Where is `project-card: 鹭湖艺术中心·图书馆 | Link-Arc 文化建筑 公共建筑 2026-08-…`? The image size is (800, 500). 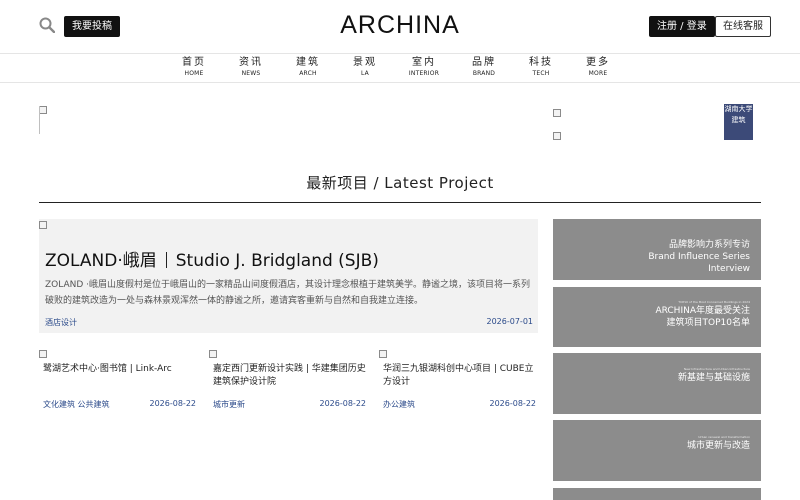
project-card: 鹭湖艺术中心·图书馆 | Link-Arc 文化建筑 公共建筑 2026-08-… is located at coordinates (119, 382).